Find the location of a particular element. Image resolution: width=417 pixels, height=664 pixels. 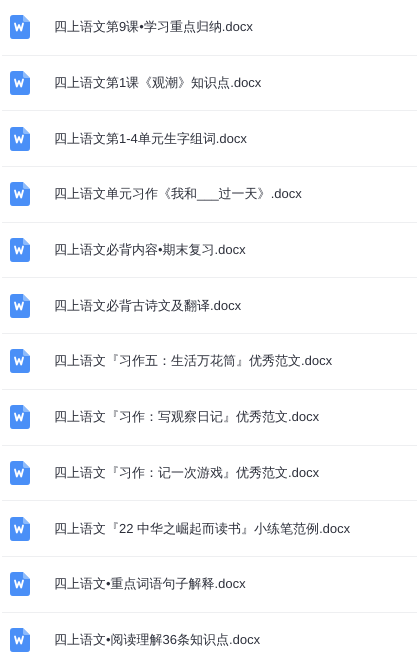

file-name: 四上语文『习作五：生活万花筒』优秀范文.docx is located at coordinates (193, 361).